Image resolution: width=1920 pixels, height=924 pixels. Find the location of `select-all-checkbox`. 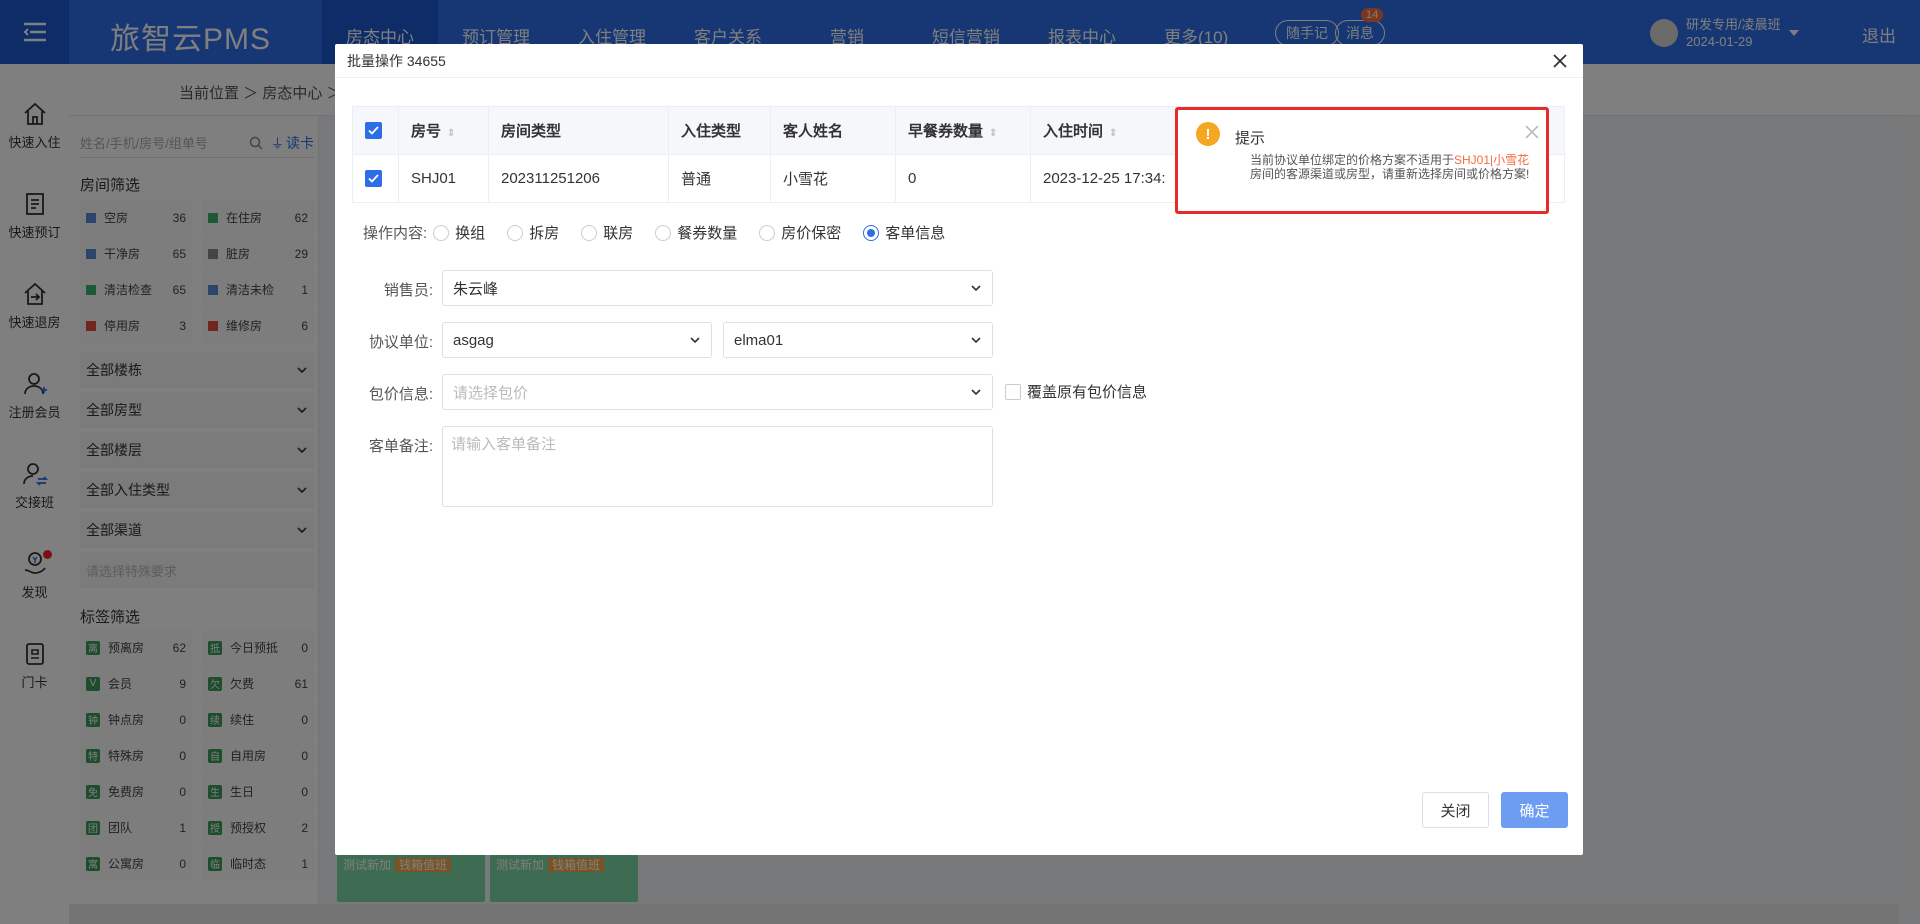

select-all-checkbox is located at coordinates (375, 130).